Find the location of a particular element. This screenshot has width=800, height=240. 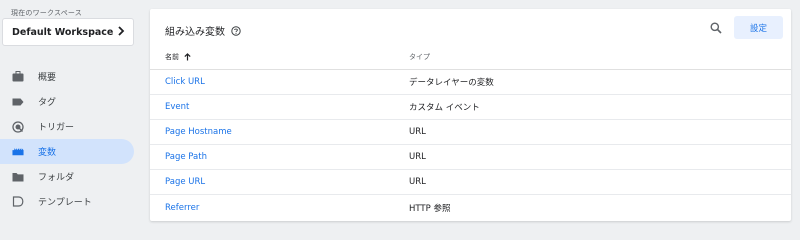

tag-icon is located at coordinates (18, 102).